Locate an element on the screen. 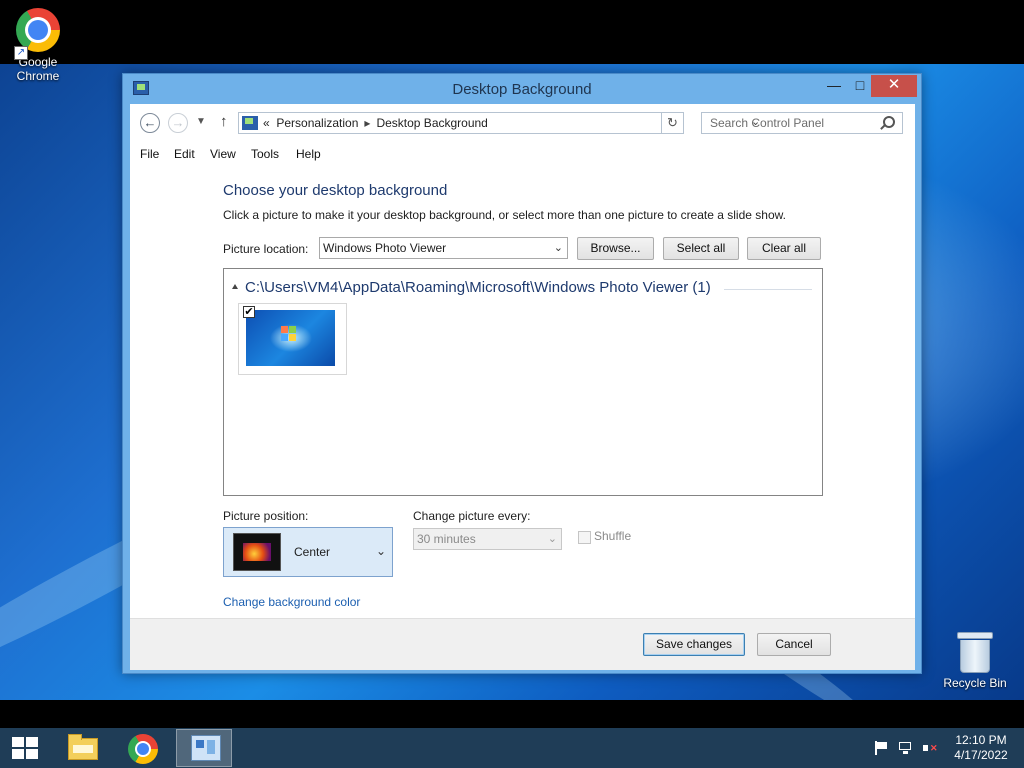 This screenshot has width=1024, height=768. forward-button: → is located at coordinates (178, 123).